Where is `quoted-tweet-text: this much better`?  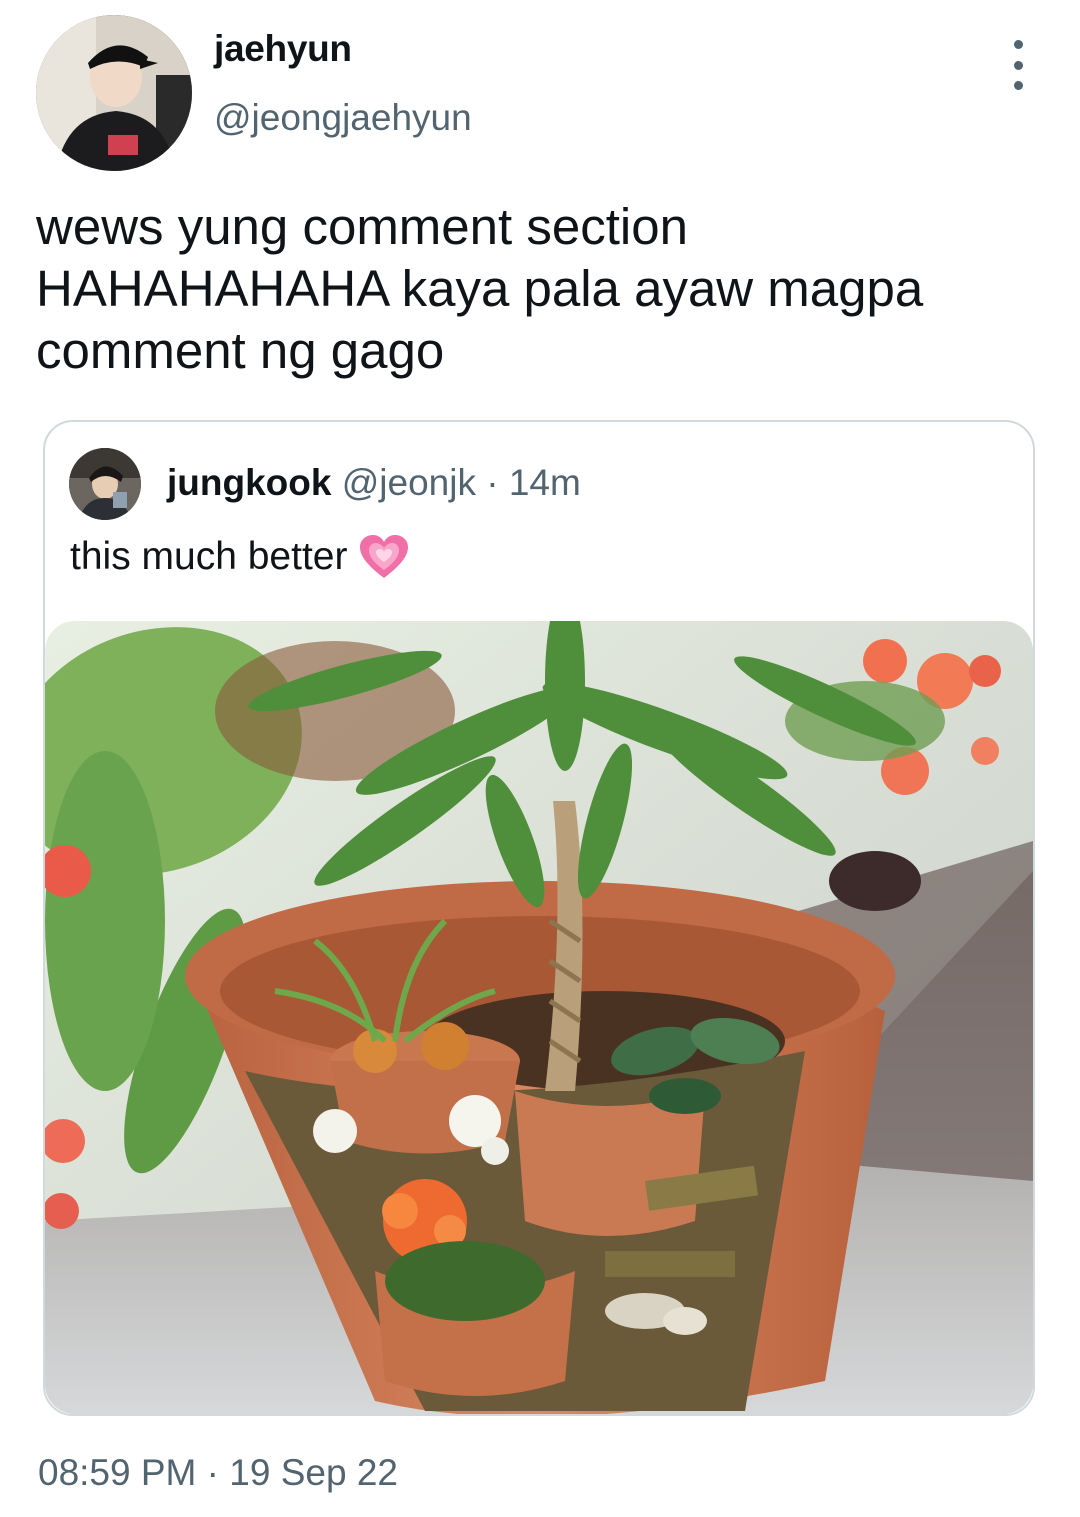
quoted-tweet-text: this much better is located at coordinates (209, 556).